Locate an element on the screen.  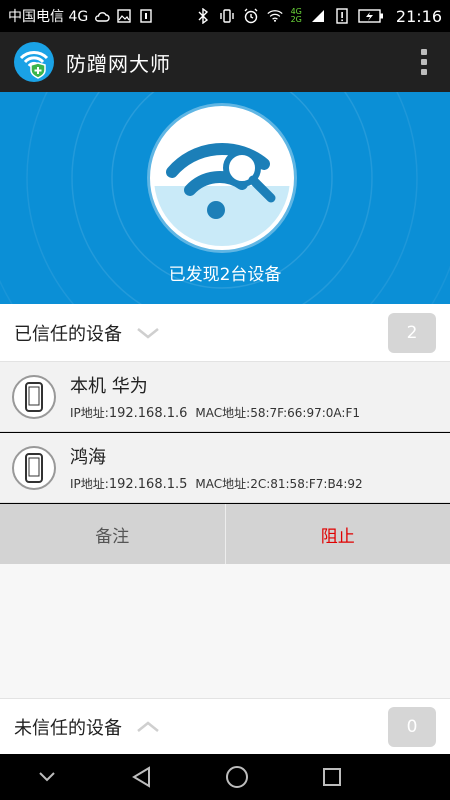
trusted-count-badge: 2 is located at coordinates (412, 332).